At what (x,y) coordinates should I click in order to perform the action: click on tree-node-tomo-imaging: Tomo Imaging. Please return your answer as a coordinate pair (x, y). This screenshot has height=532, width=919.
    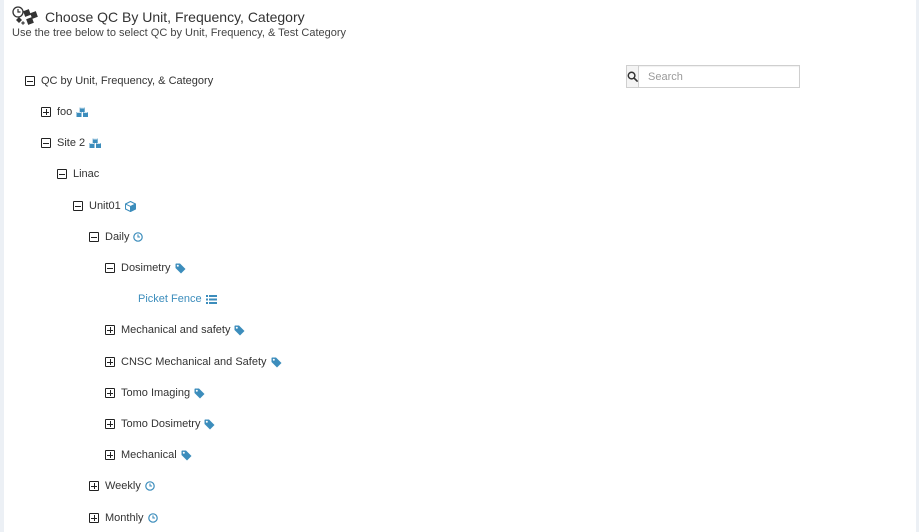
    Looking at the image, I should click on (155, 393).